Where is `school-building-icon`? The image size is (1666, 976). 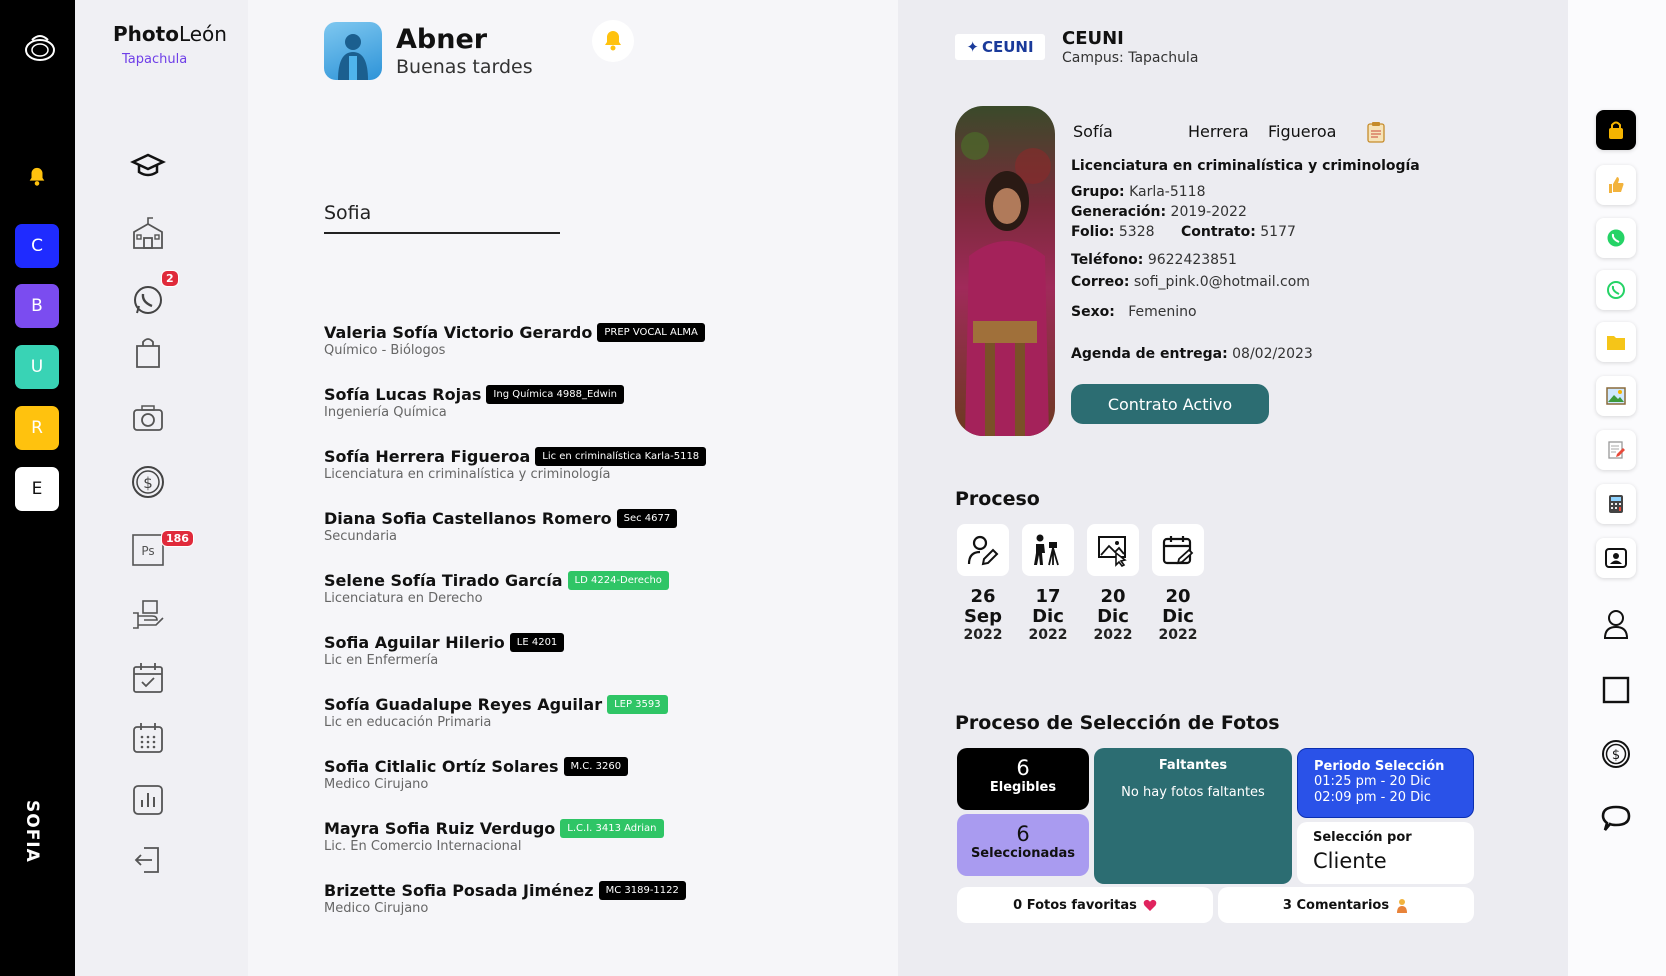
school-building-icon is located at coordinates (148, 234).